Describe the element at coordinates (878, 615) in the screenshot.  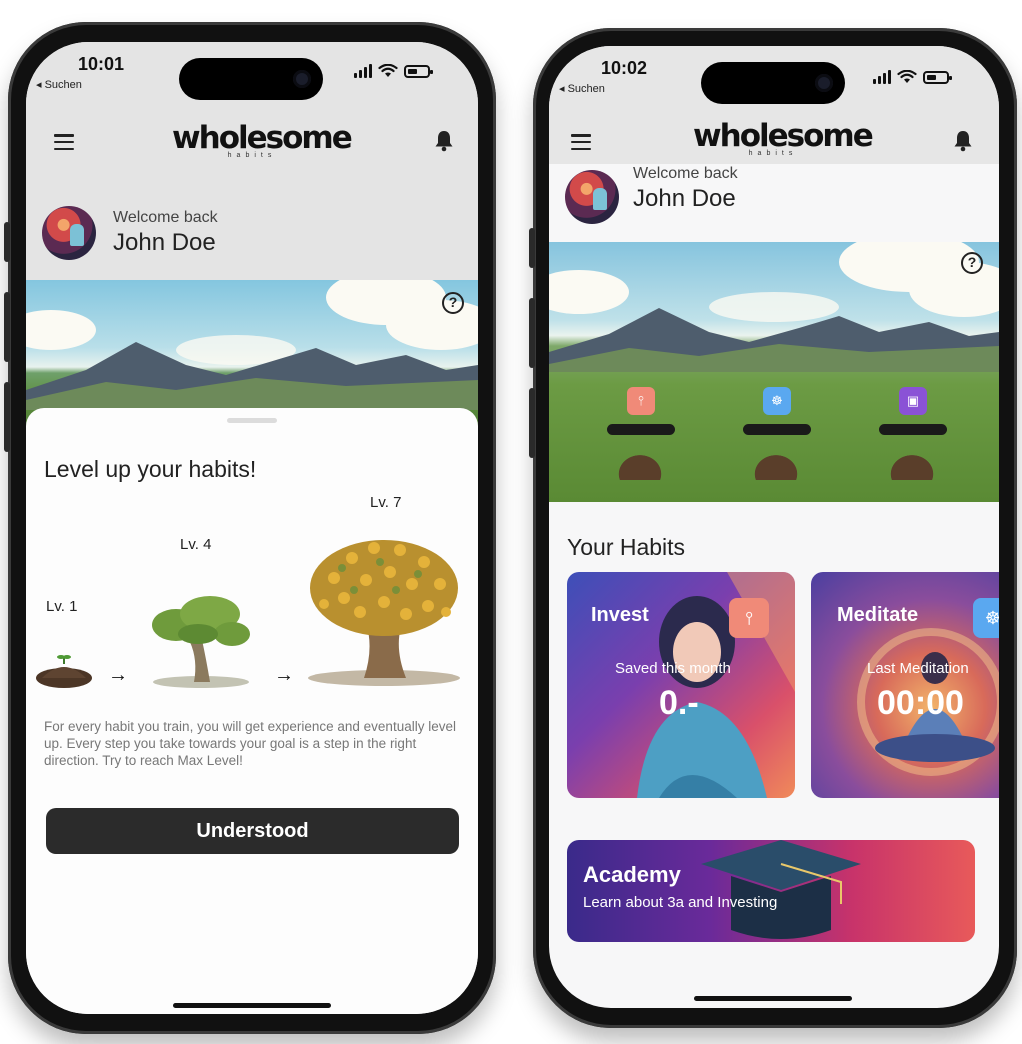
I see `meditate-card-title: Meditate` at that location.